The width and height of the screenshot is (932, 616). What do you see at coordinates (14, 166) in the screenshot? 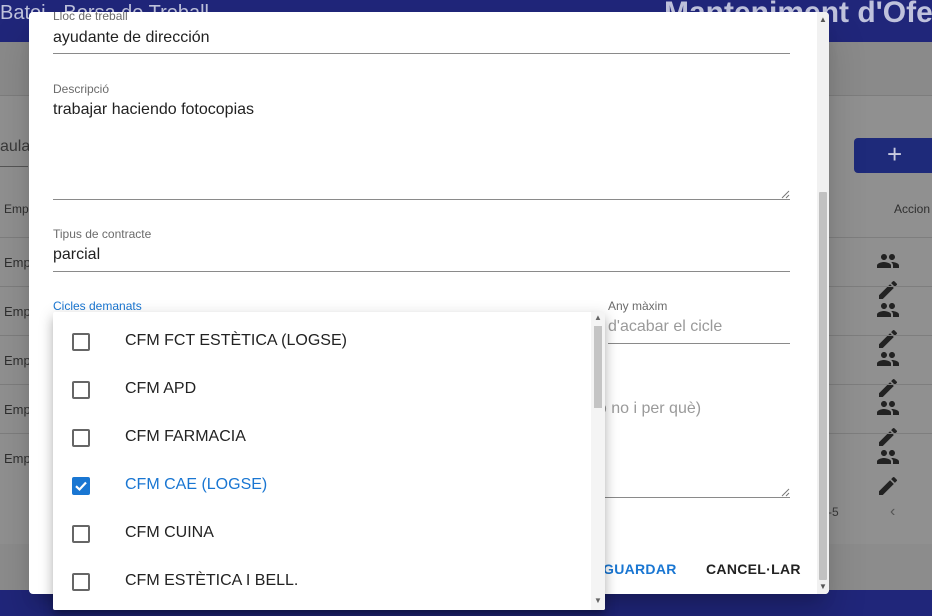
I see `search-underline` at bounding box center [14, 166].